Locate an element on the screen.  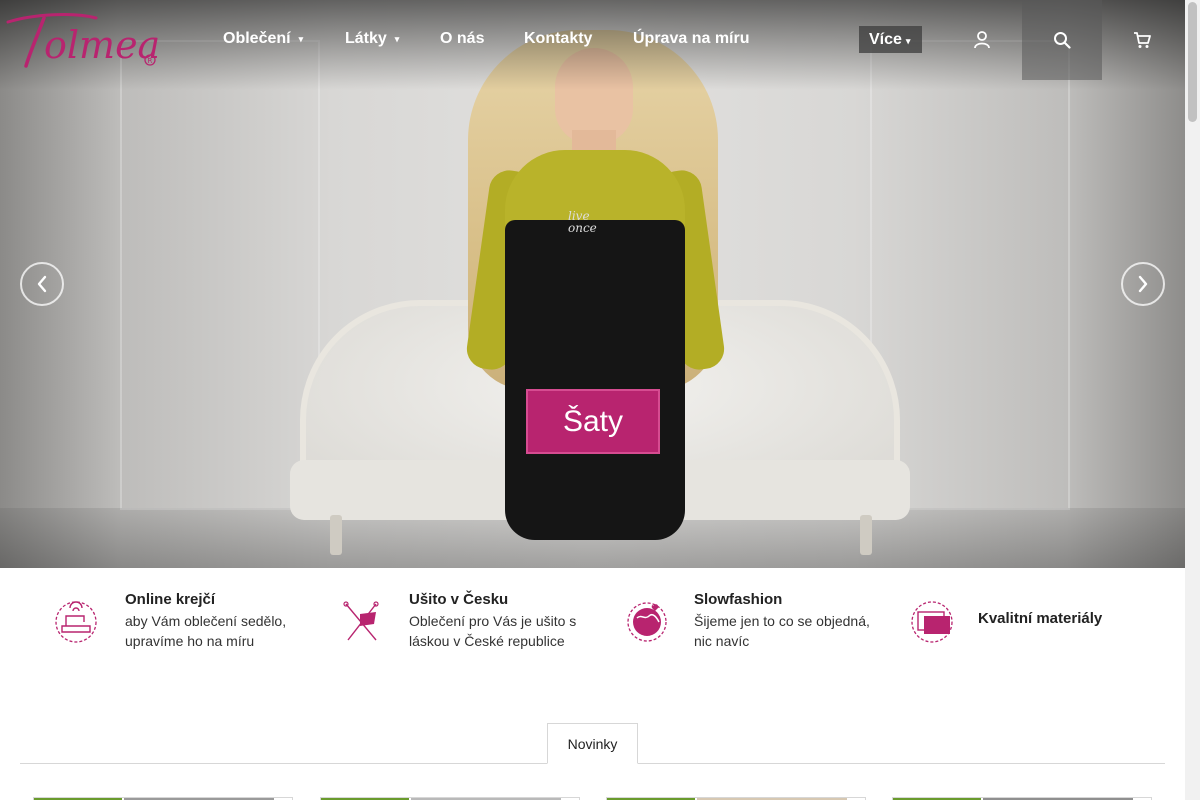
scrollbar is located at coordinates (1192, 400).